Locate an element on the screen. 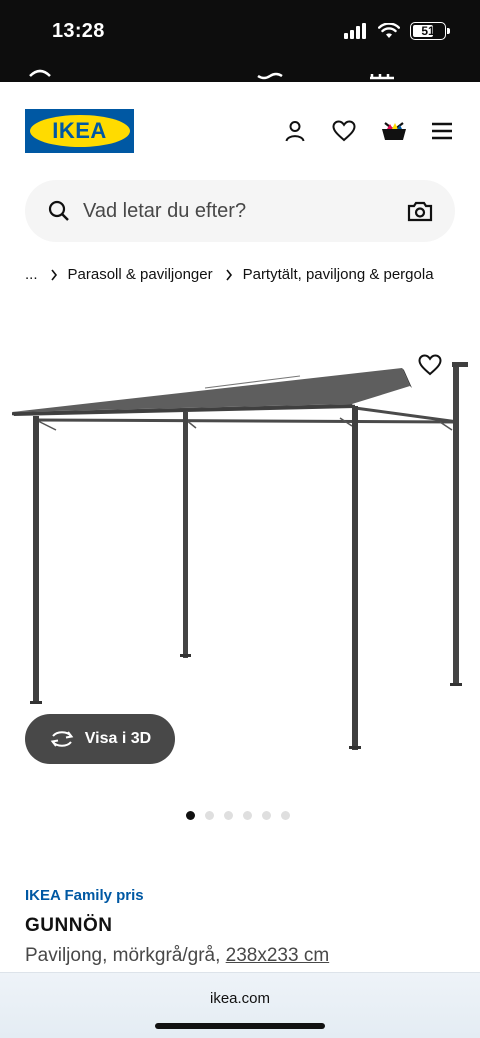 The width and height of the screenshot is (480, 1038). status-icons: 51 is located at coordinates (397, 31).